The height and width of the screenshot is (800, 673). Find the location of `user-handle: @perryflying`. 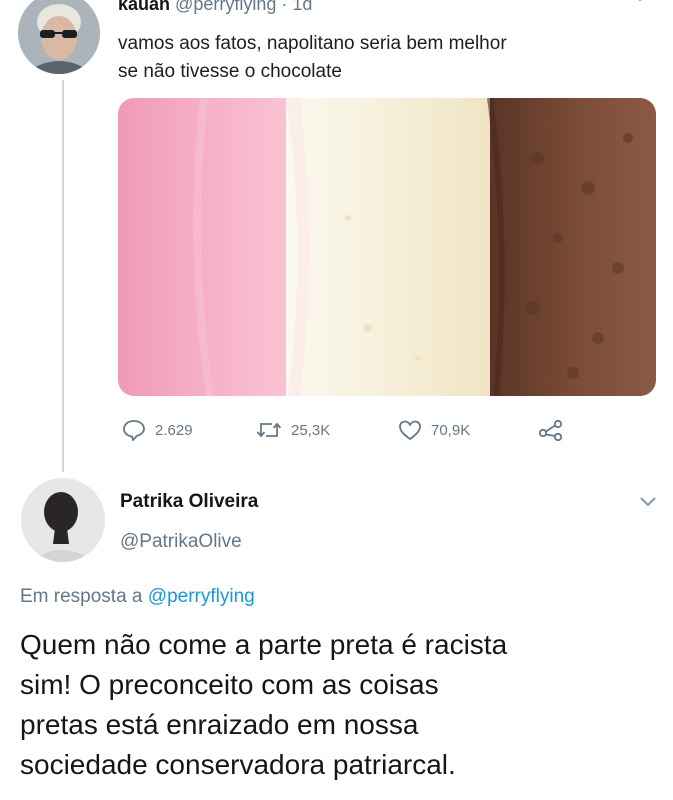

user-handle: @perryflying is located at coordinates (225, 7).